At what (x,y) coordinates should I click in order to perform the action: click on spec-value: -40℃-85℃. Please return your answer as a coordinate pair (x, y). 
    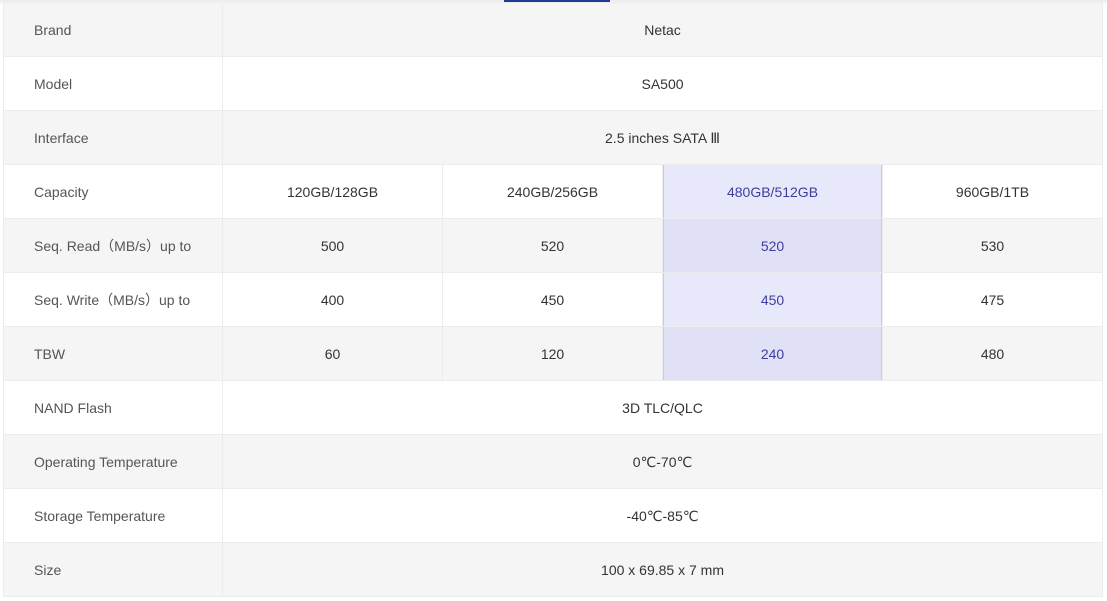
    Looking at the image, I should click on (662, 515).